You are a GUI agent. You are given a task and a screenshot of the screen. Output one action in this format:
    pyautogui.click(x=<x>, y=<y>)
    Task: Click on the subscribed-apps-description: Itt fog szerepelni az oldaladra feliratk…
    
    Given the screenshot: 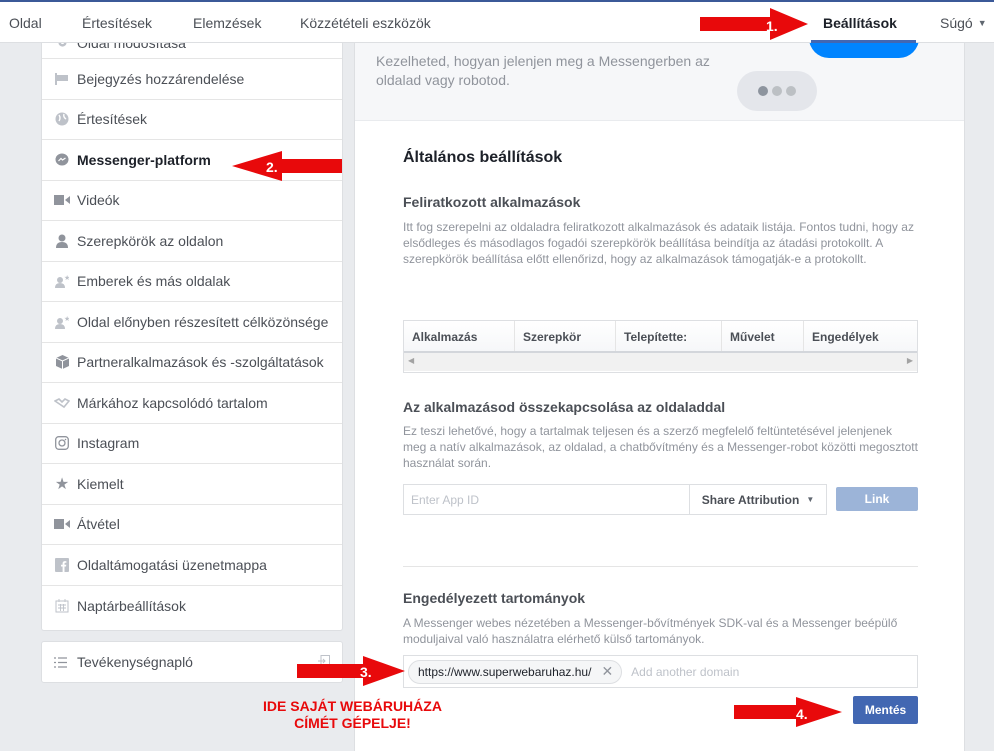 What is the action you would take?
    pyautogui.click(x=658, y=243)
    